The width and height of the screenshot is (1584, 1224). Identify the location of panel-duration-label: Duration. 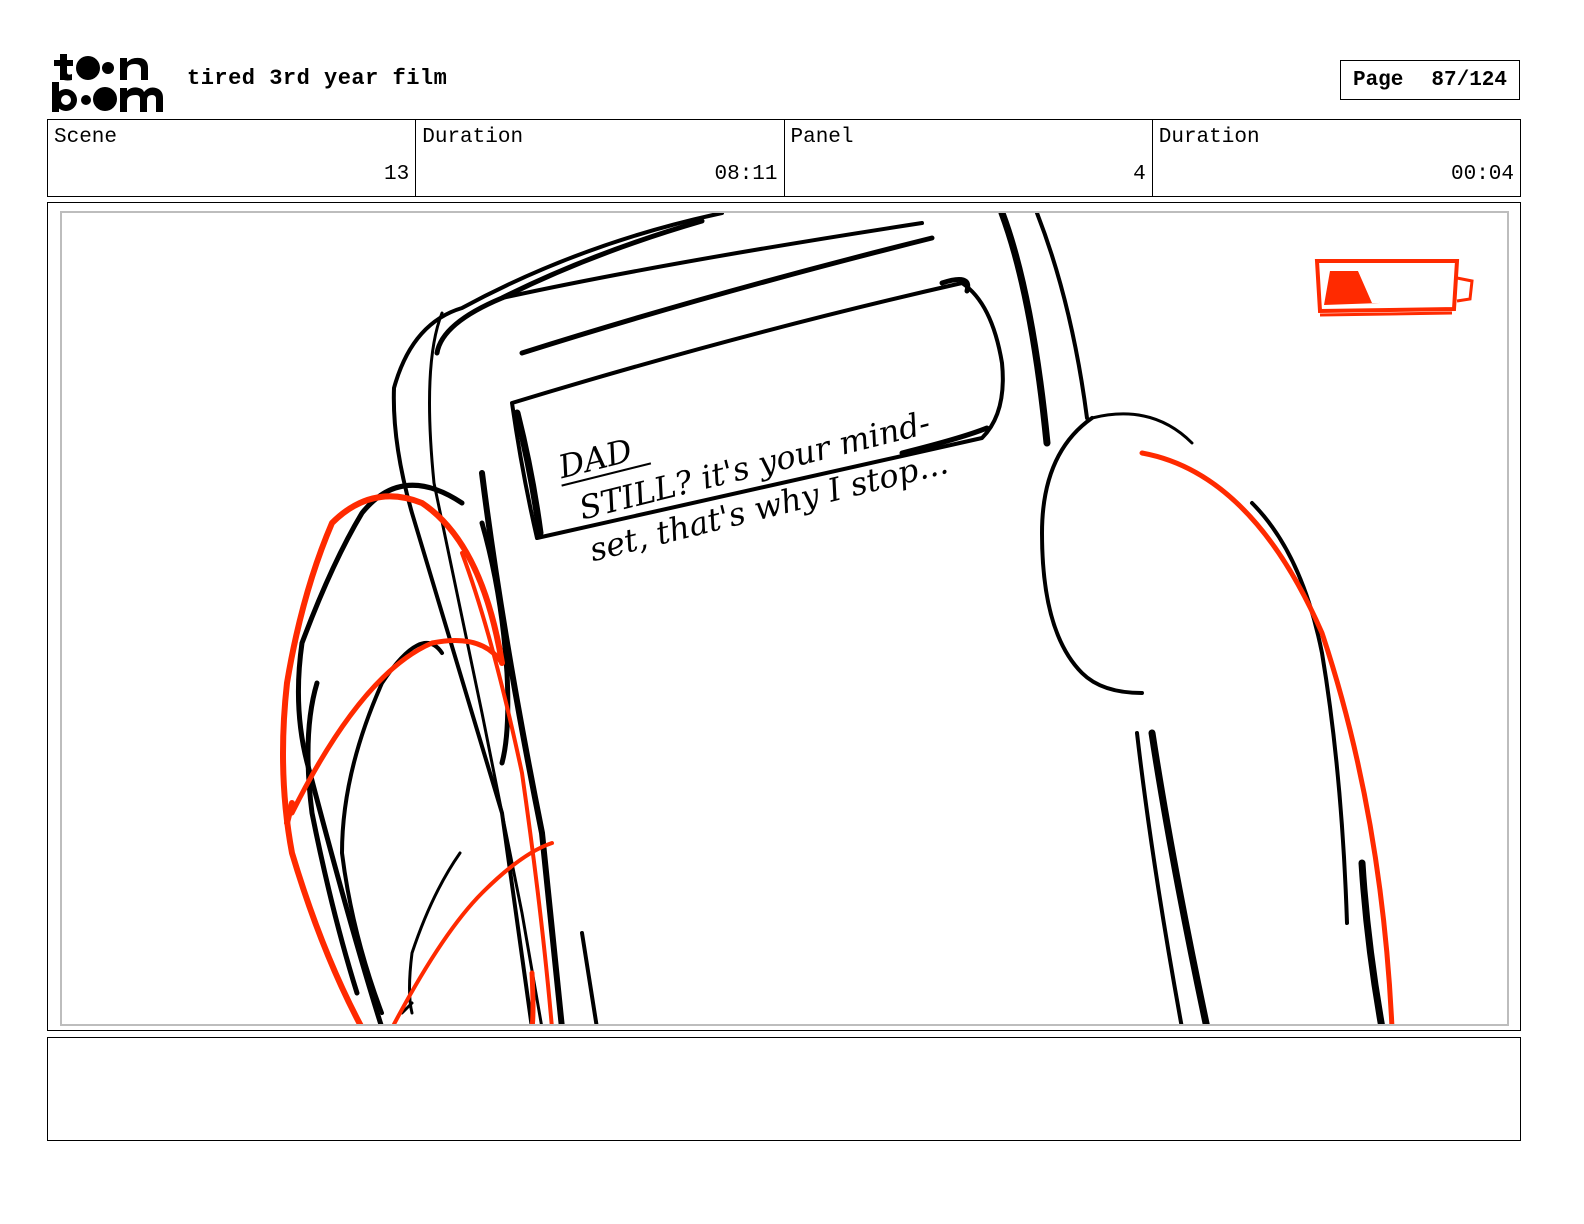
(1209, 137).